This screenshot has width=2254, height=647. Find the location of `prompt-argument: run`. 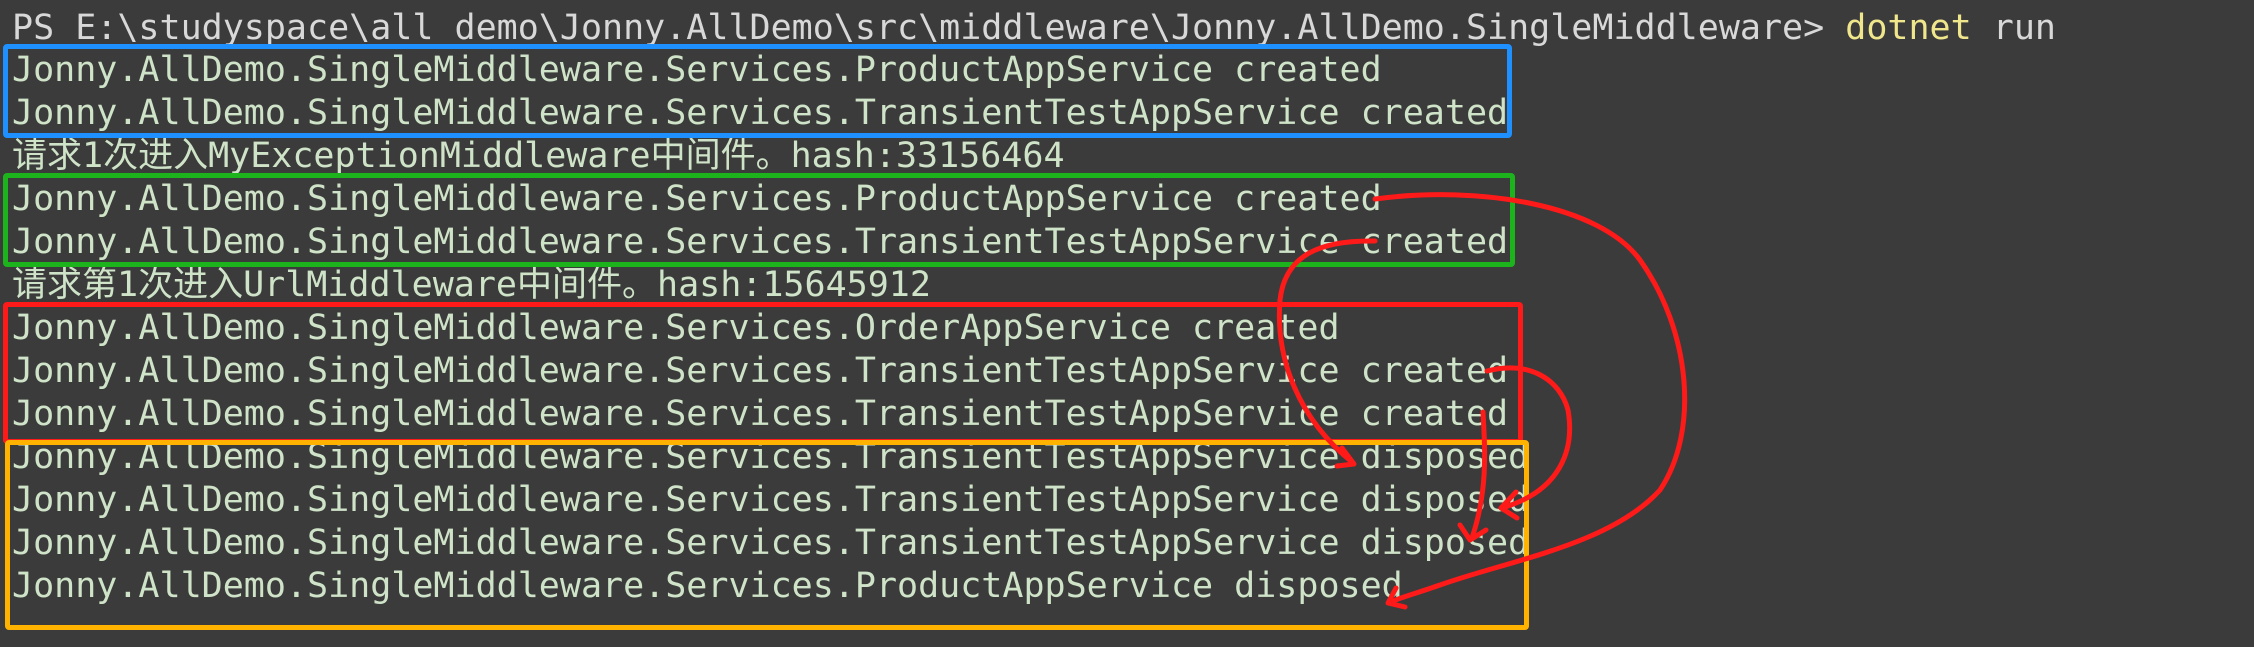

prompt-argument: run is located at coordinates (2024, 28).